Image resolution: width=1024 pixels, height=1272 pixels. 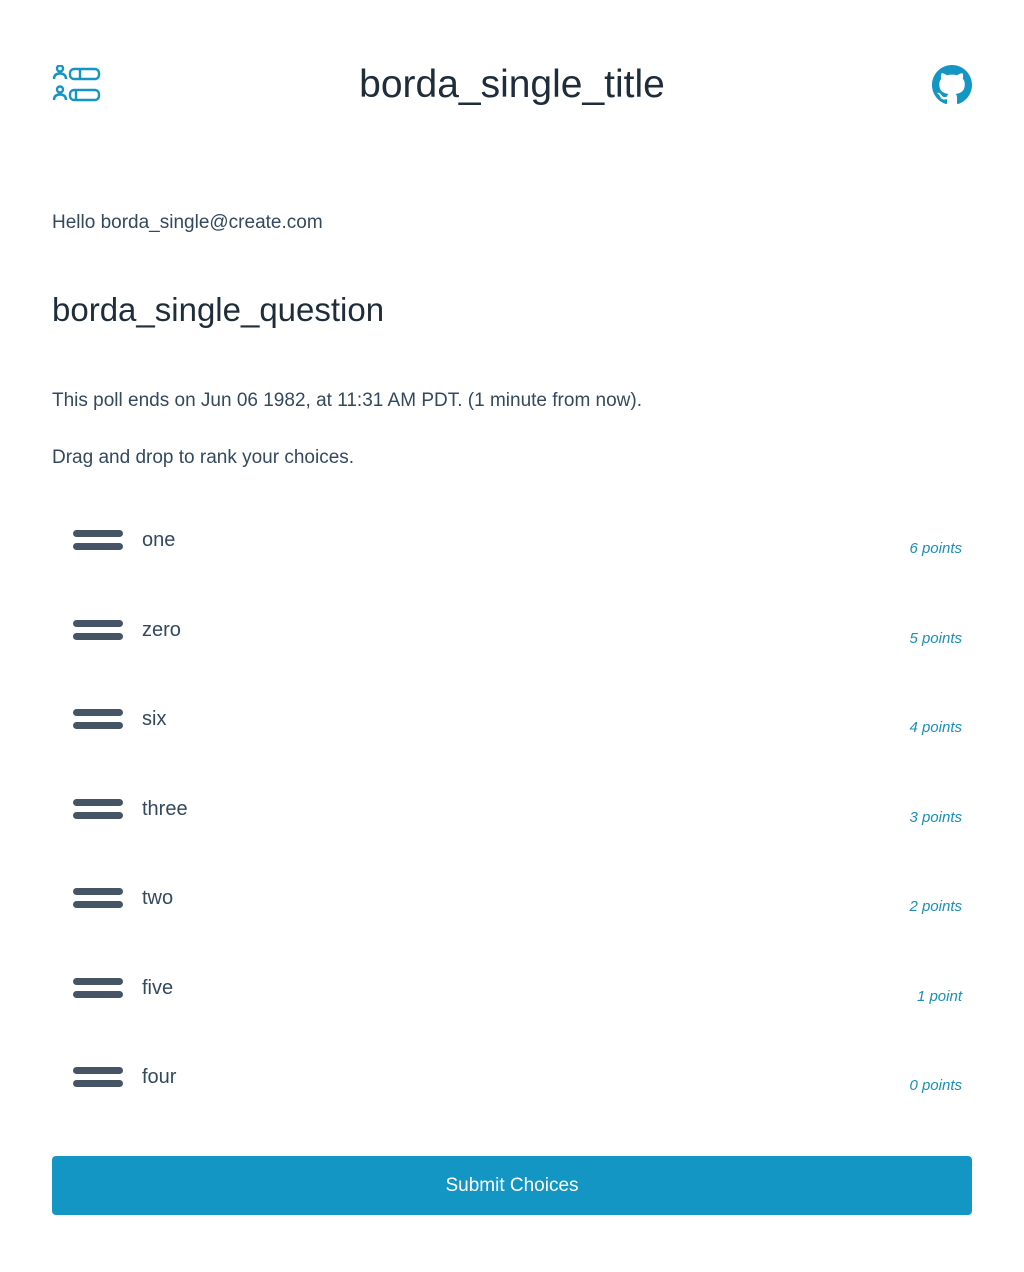 I want to click on choice-label: five, so click(x=158, y=987).